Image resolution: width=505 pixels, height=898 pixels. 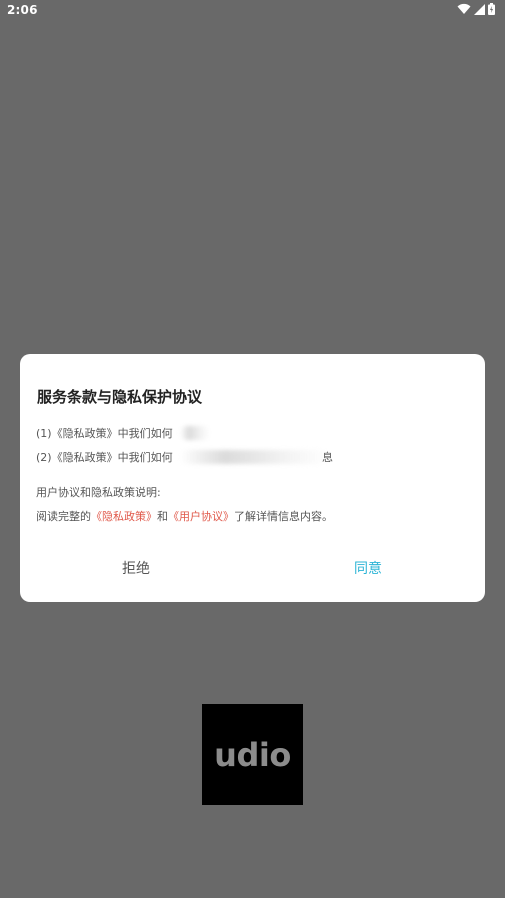 I want to click on status-icons, so click(x=476, y=9).